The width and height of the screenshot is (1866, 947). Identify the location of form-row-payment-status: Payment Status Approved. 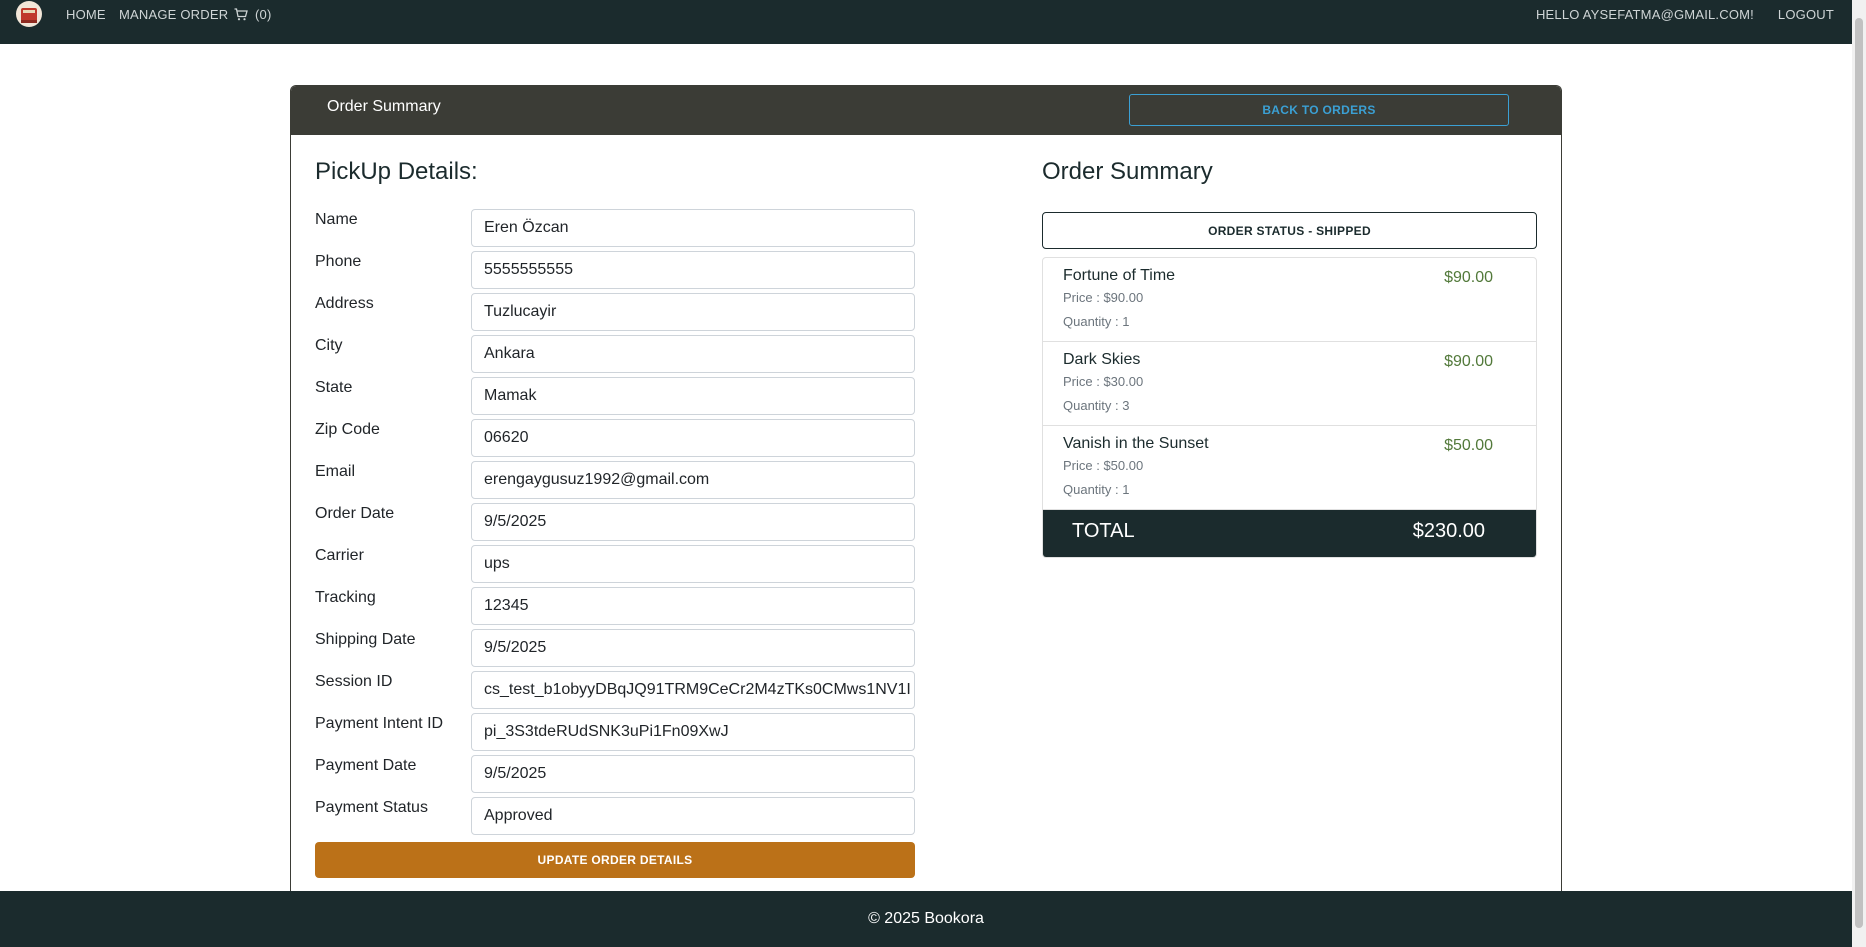
(615, 816).